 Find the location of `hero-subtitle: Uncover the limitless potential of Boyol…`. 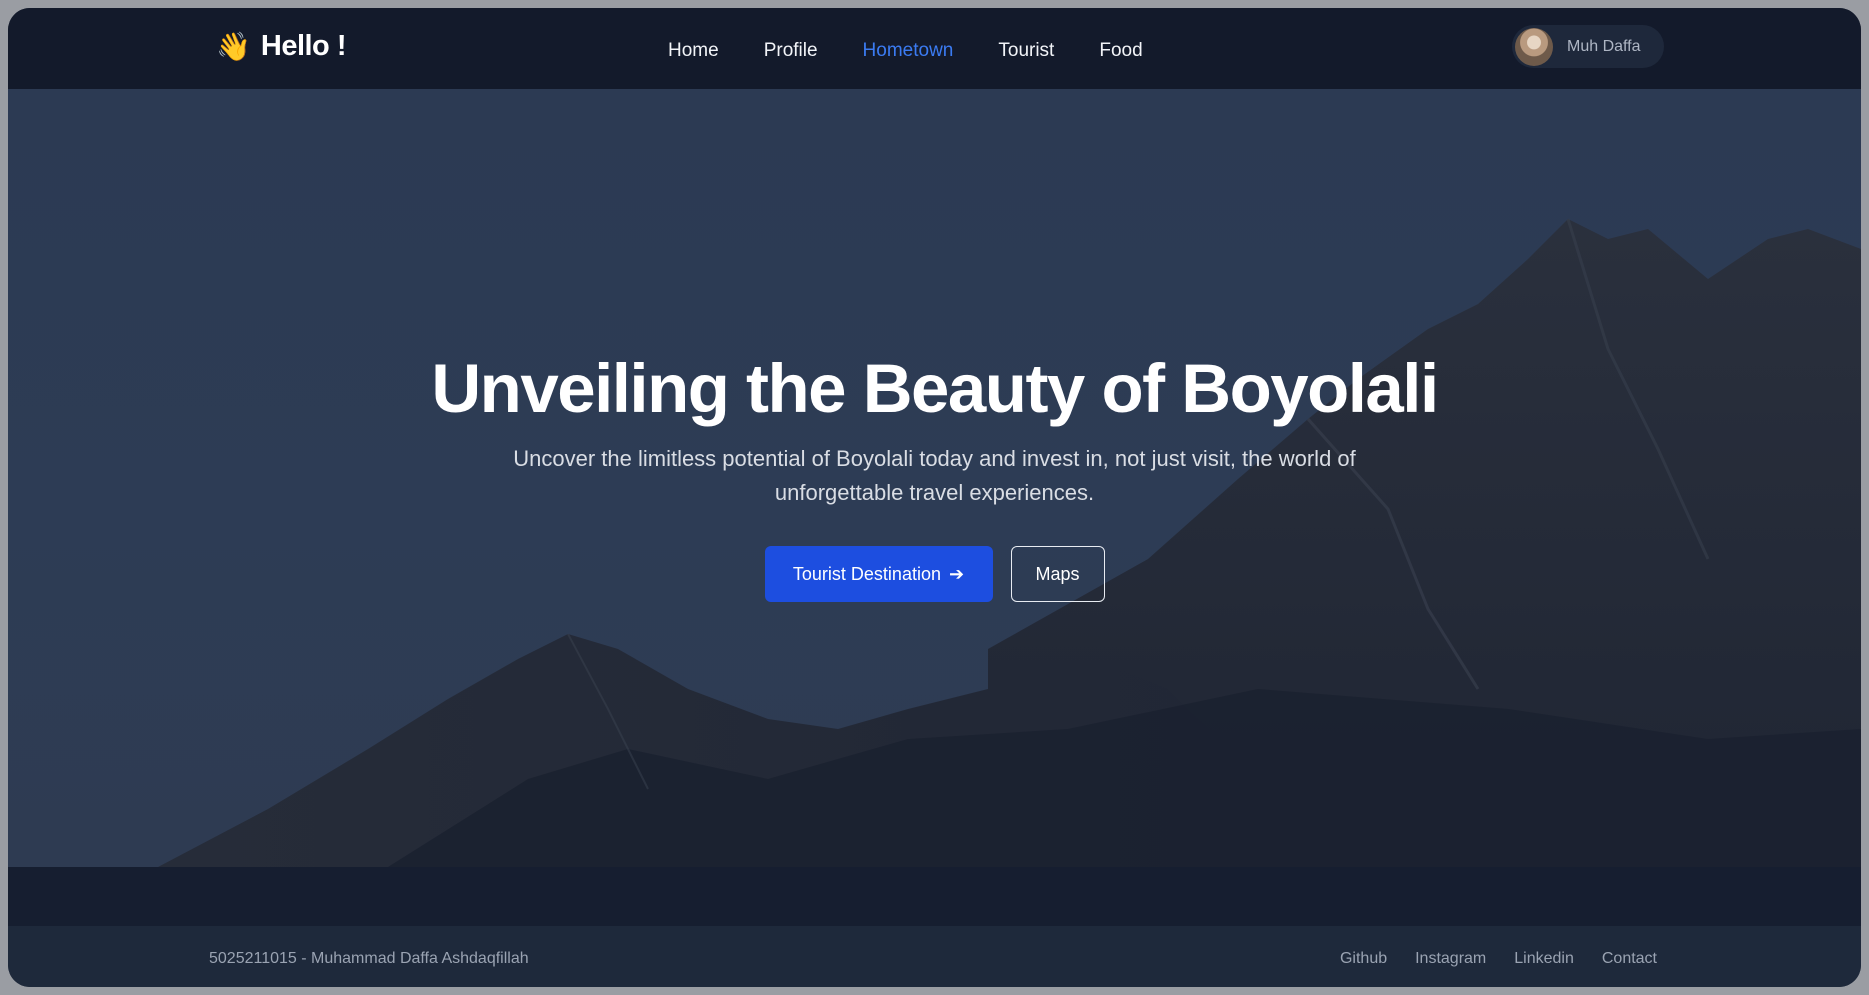

hero-subtitle: Uncover the limitless potential of Boyol… is located at coordinates (934, 475).